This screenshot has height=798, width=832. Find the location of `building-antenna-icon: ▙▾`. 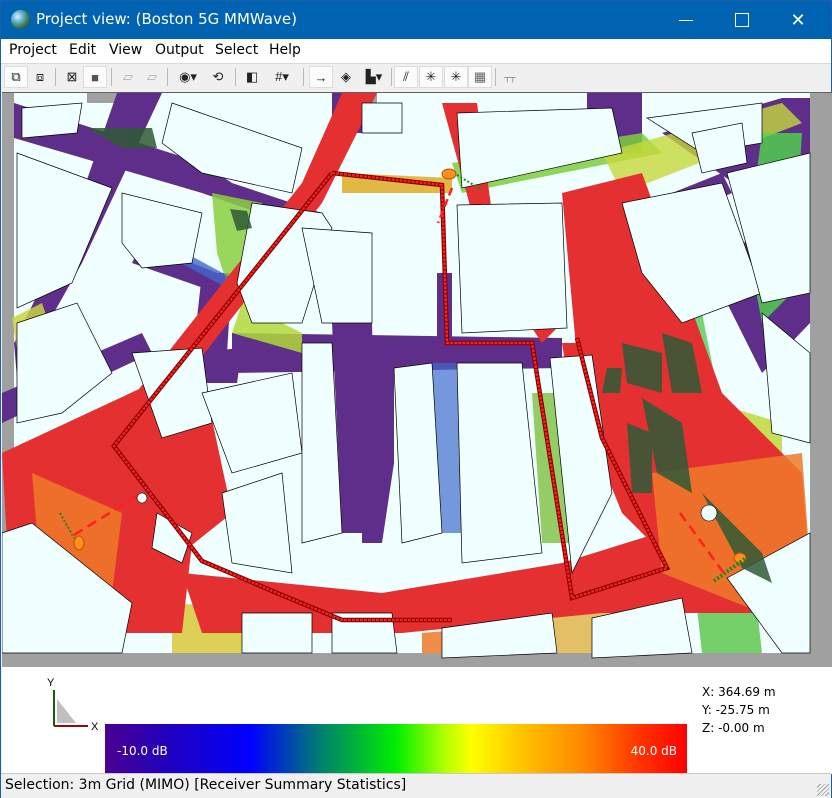

building-antenna-icon: ▙▾ is located at coordinates (374, 76).